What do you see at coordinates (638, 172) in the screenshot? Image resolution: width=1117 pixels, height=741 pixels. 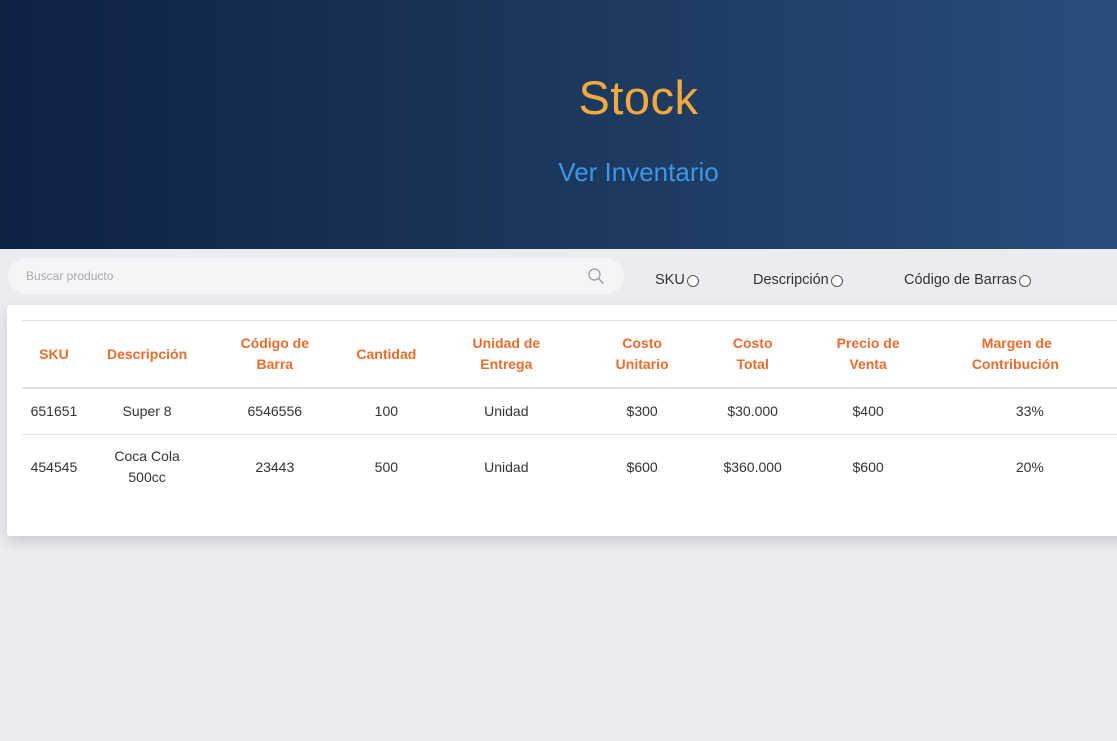 I see `page-subtitle: Ver Inventario` at bounding box center [638, 172].